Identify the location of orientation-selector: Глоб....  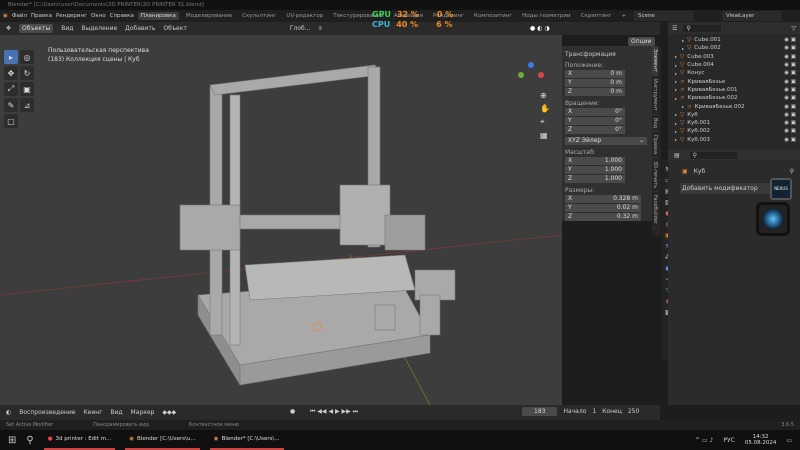
(300, 28).